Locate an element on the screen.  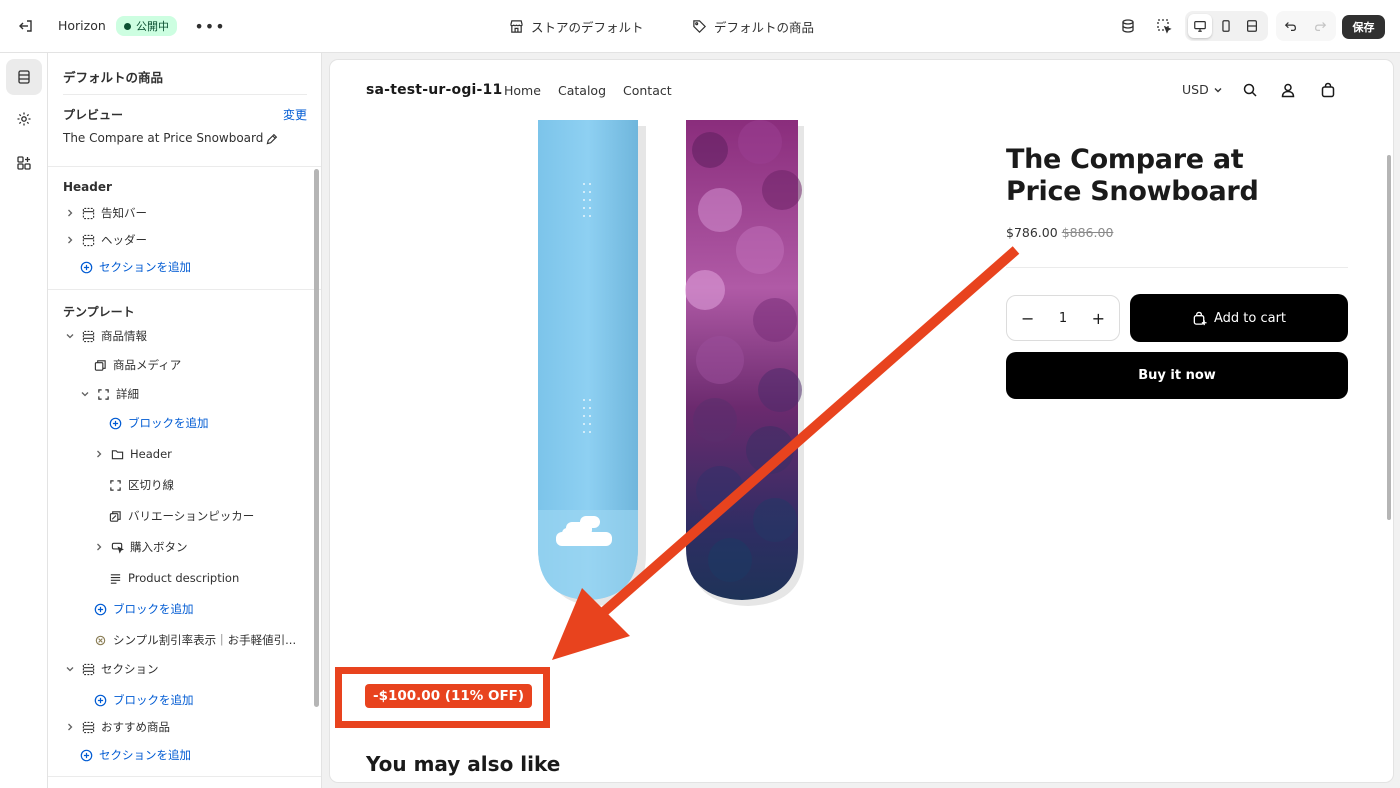
desktop-view-icon is located at coordinates (1200, 26).